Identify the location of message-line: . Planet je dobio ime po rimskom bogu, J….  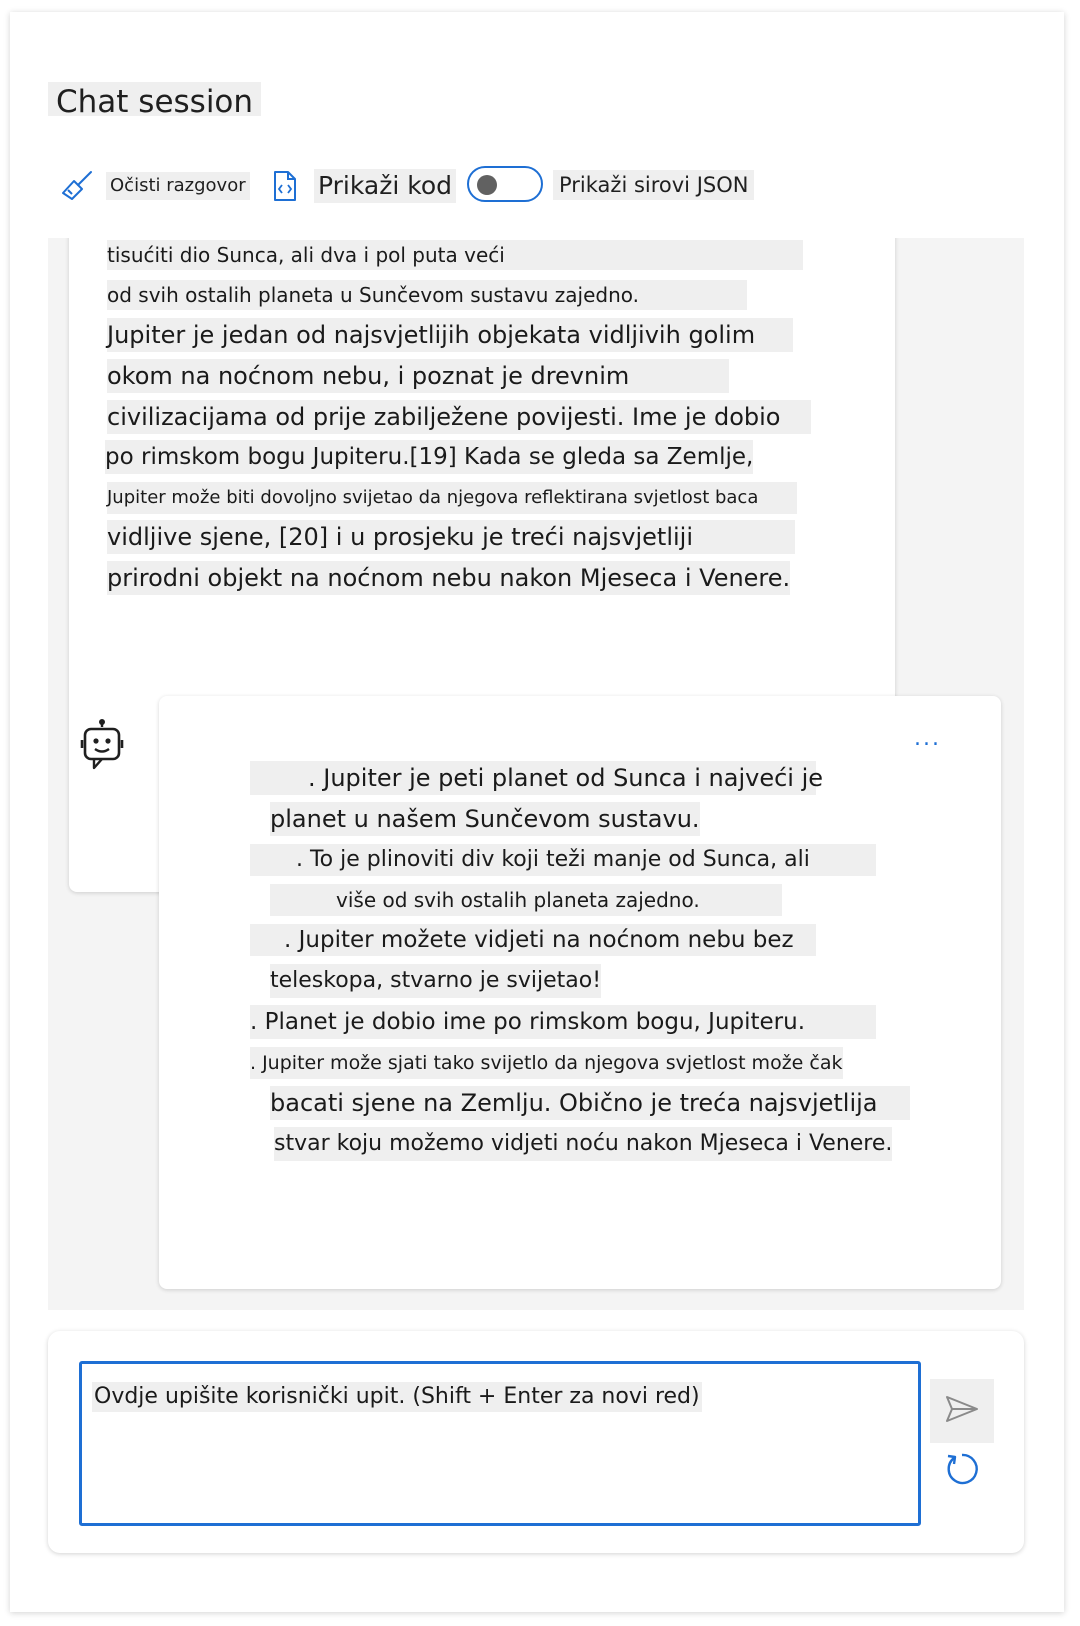
(563, 1022).